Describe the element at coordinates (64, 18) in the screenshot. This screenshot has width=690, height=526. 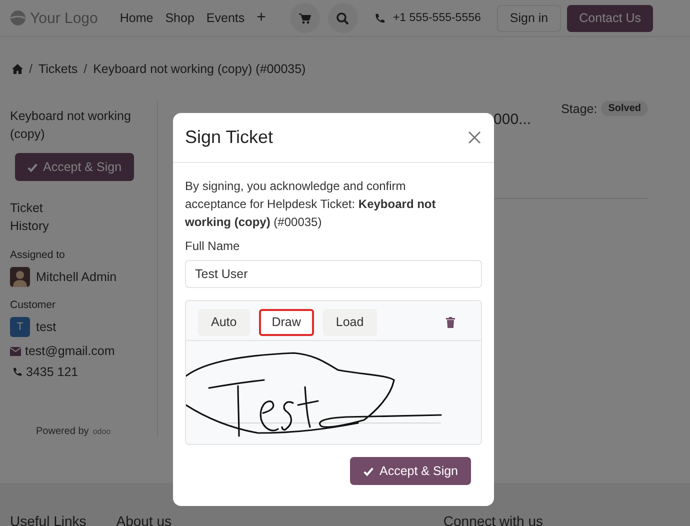
I see `logo-text: Your Logo` at that location.